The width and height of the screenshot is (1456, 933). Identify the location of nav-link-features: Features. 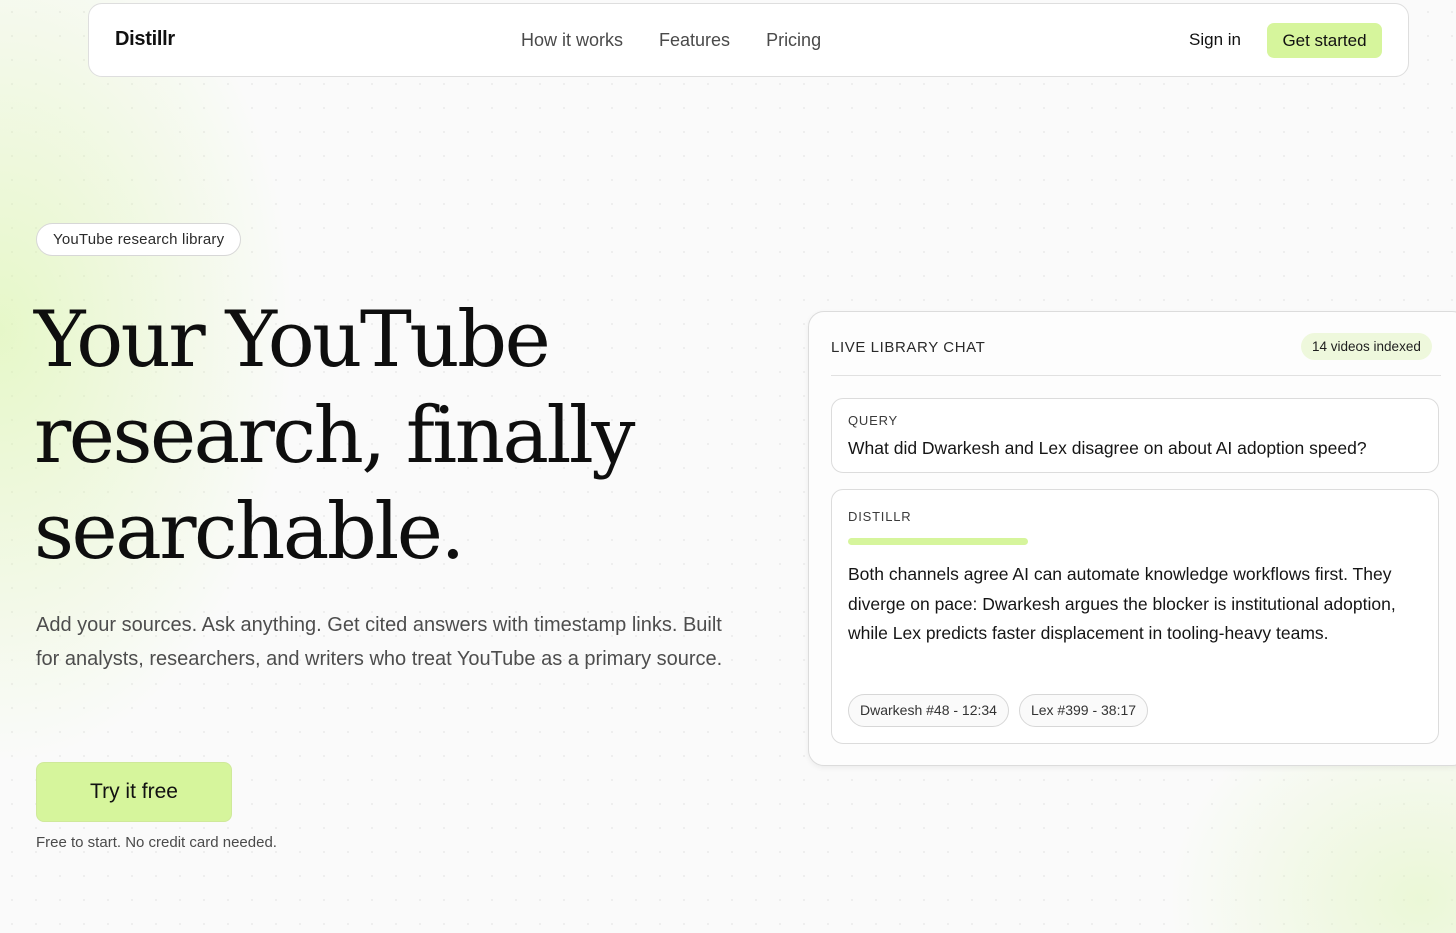
(694, 40).